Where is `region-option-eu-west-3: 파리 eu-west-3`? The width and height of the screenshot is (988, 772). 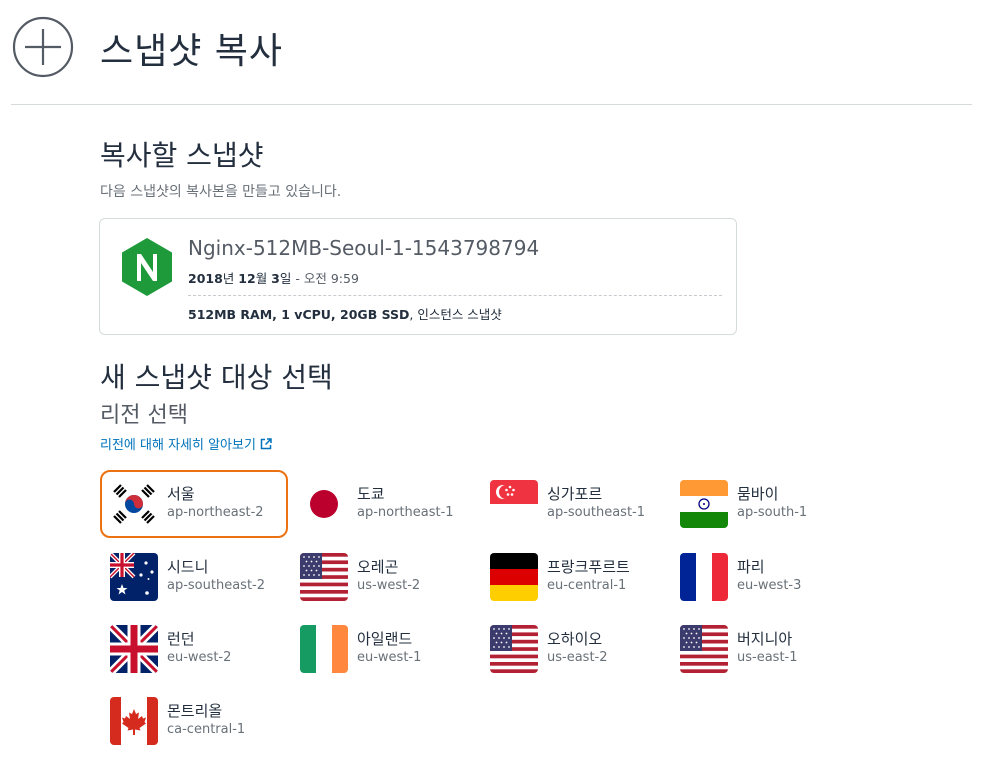
region-option-eu-west-3: 파리 eu-west-3 is located at coordinates (764, 577).